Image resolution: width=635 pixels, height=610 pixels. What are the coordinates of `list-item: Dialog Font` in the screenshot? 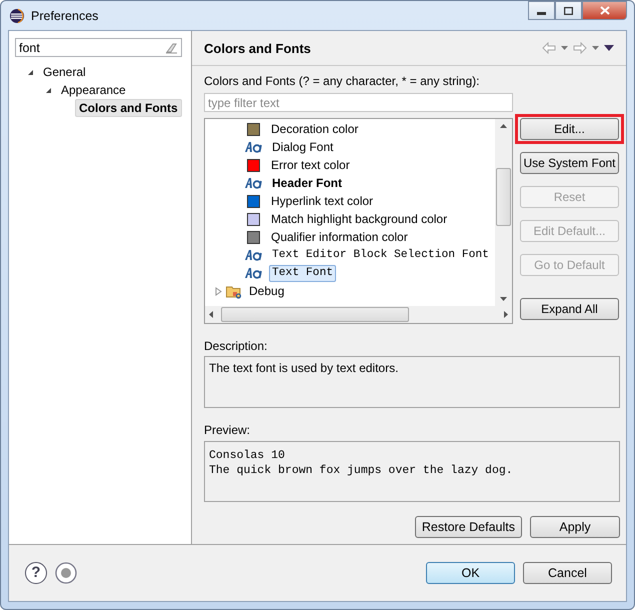 It's located at (302, 147).